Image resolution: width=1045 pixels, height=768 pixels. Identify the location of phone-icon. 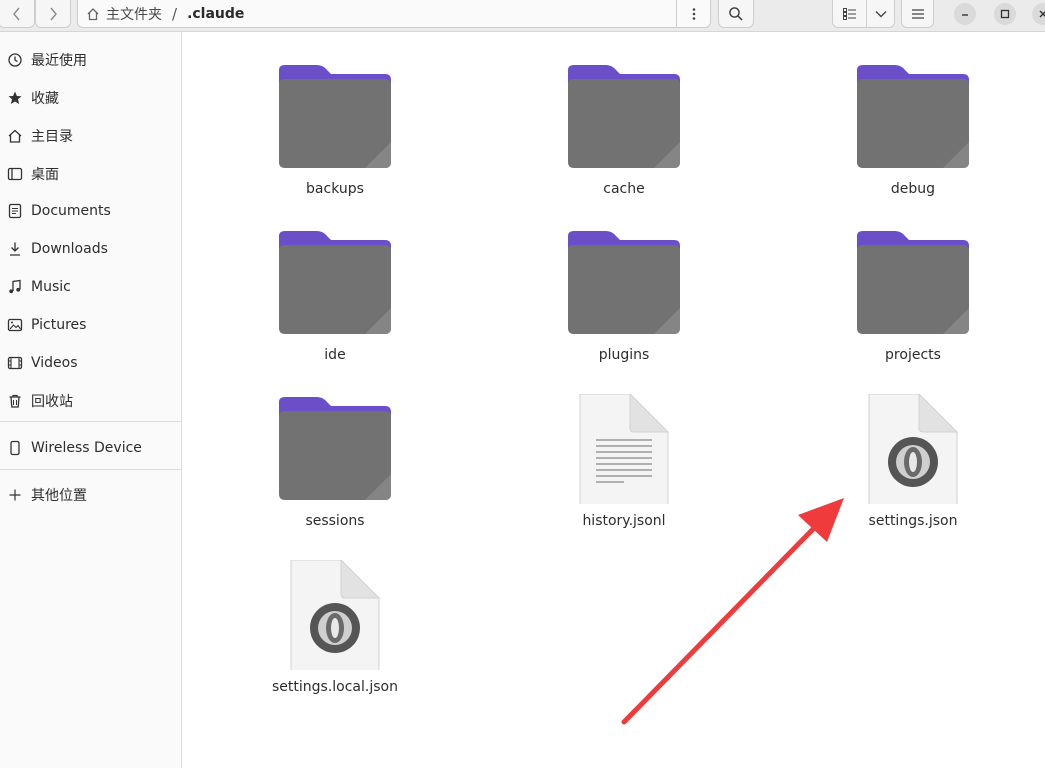
(15, 448).